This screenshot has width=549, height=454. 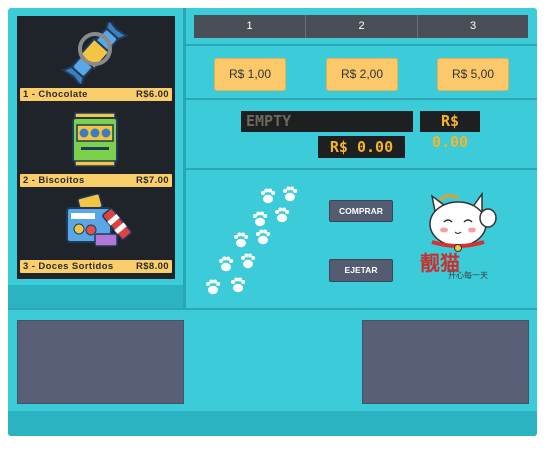 I want to click on cookie-pack-icon, so click(x=95, y=139).